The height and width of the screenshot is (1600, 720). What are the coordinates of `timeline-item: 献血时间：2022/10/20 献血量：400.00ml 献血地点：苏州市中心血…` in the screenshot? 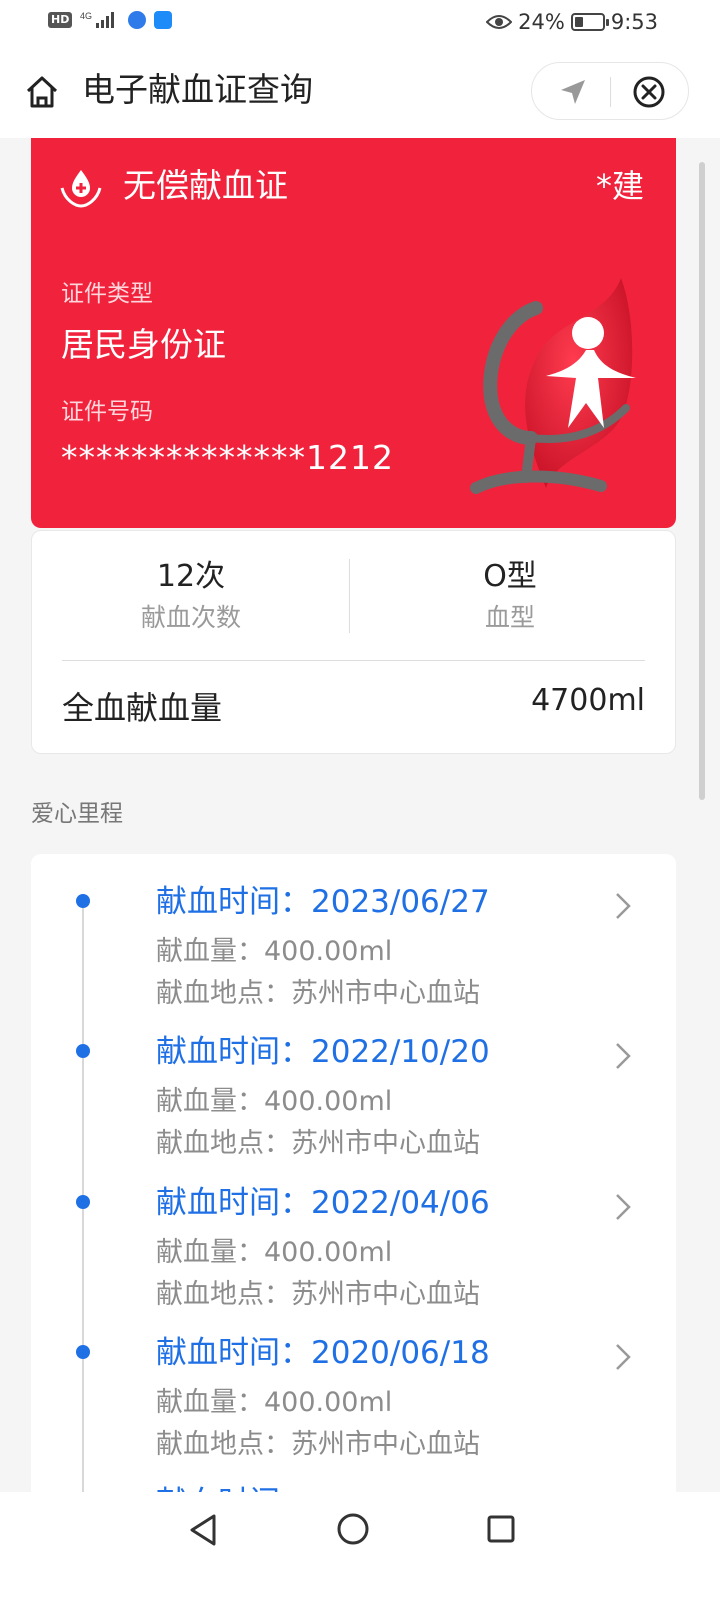 It's located at (353, 1085).